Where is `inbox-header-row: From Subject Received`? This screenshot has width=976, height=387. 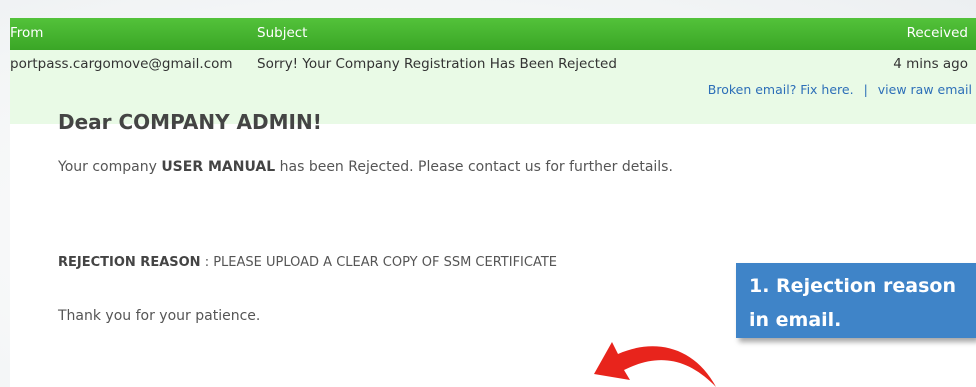
inbox-header-row: From Subject Received is located at coordinates (493, 34).